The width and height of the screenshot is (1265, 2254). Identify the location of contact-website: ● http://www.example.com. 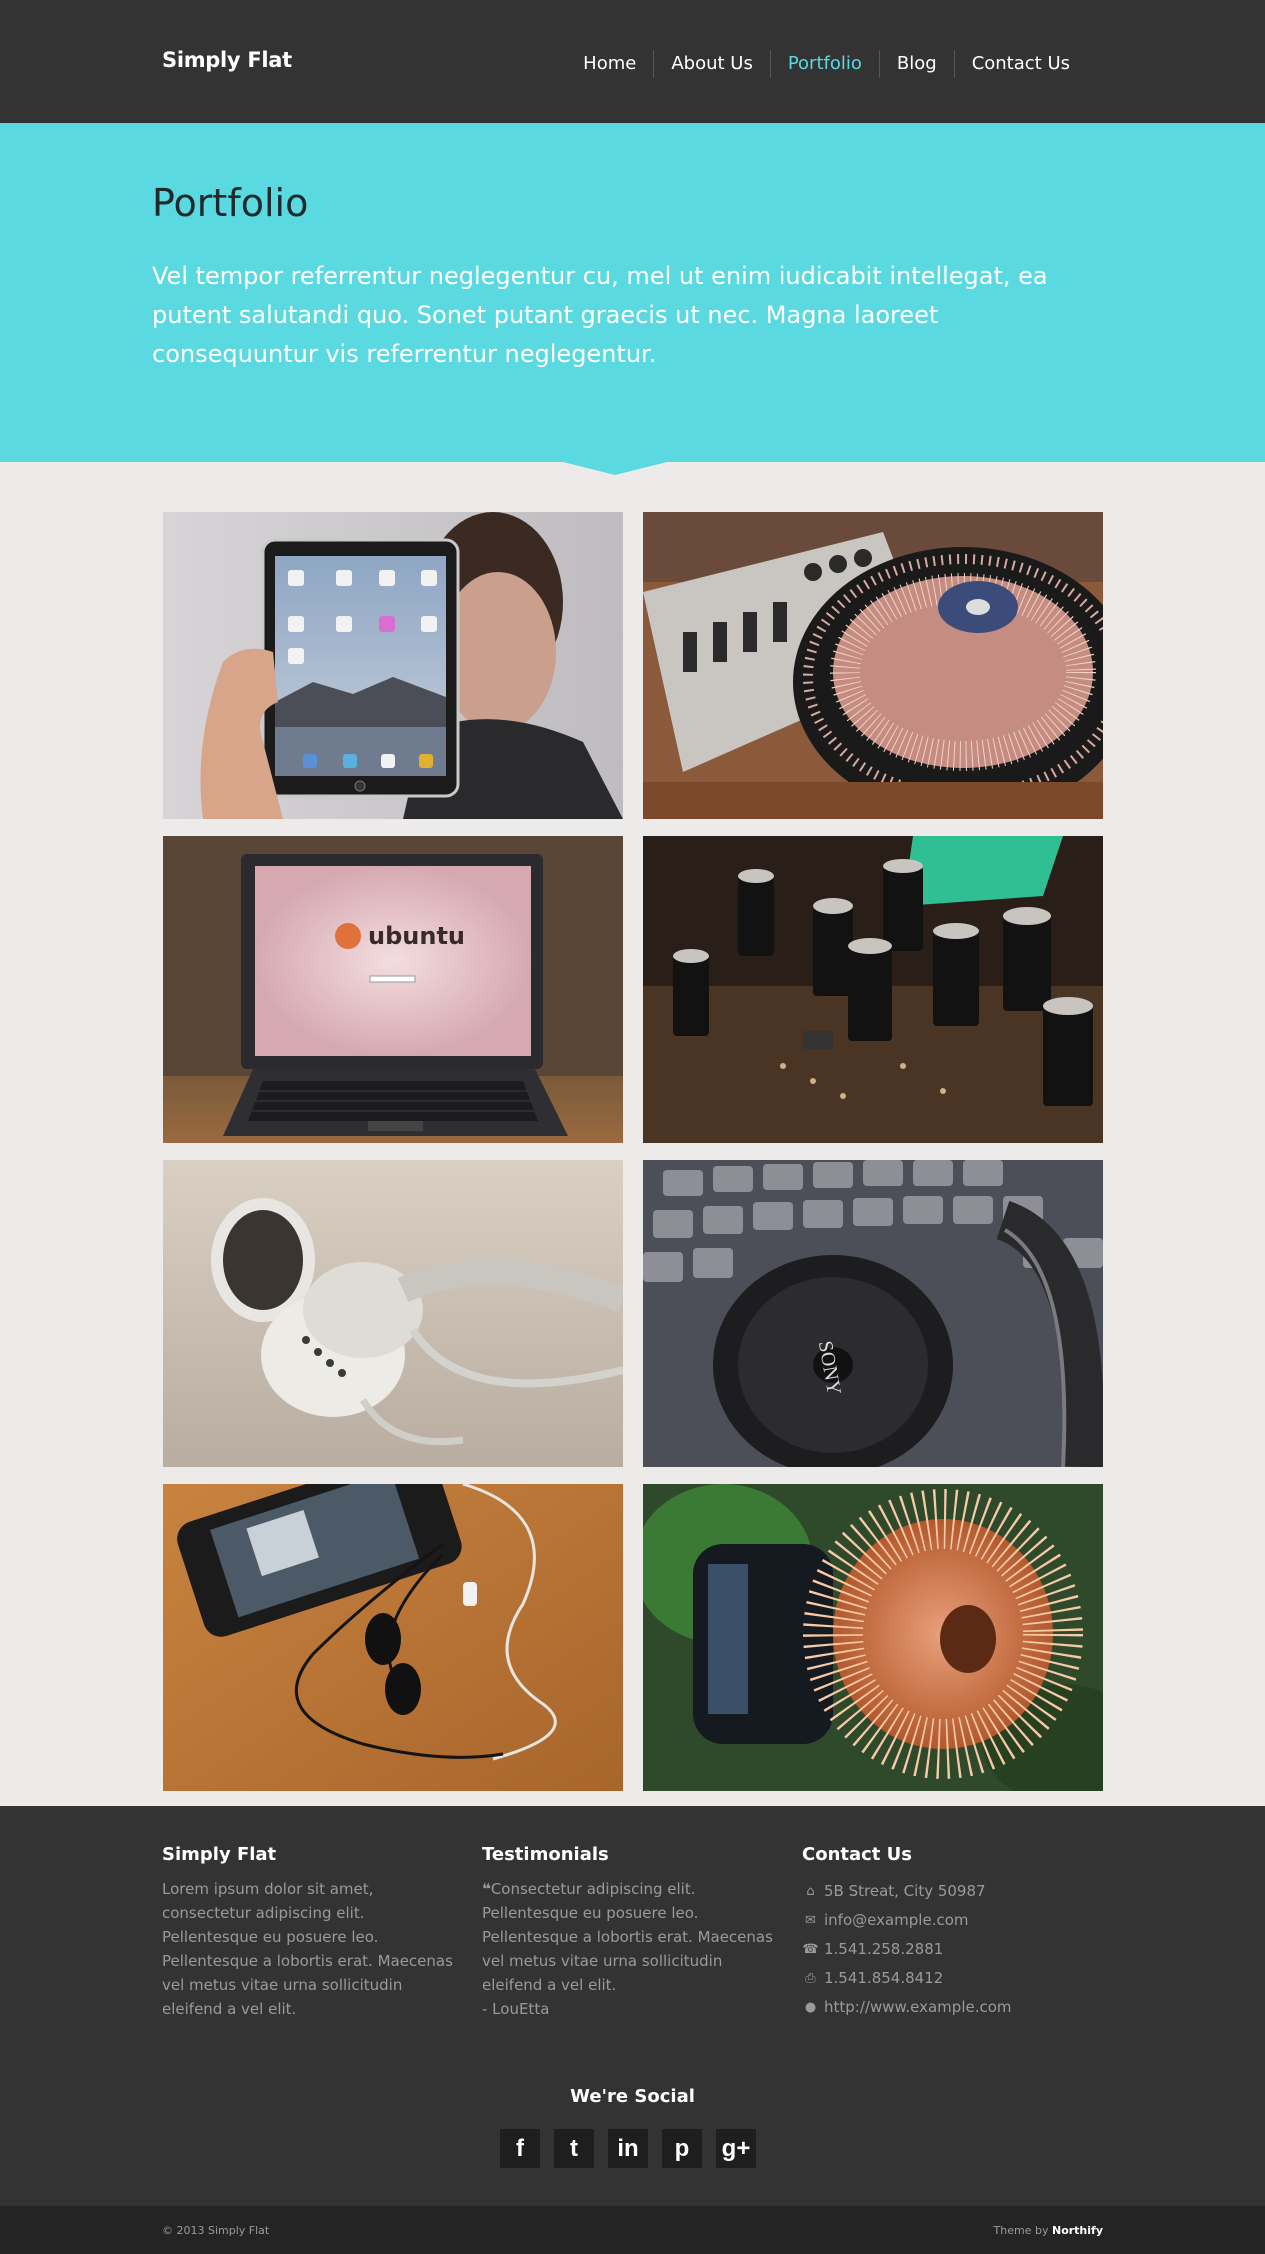
(952, 2007).